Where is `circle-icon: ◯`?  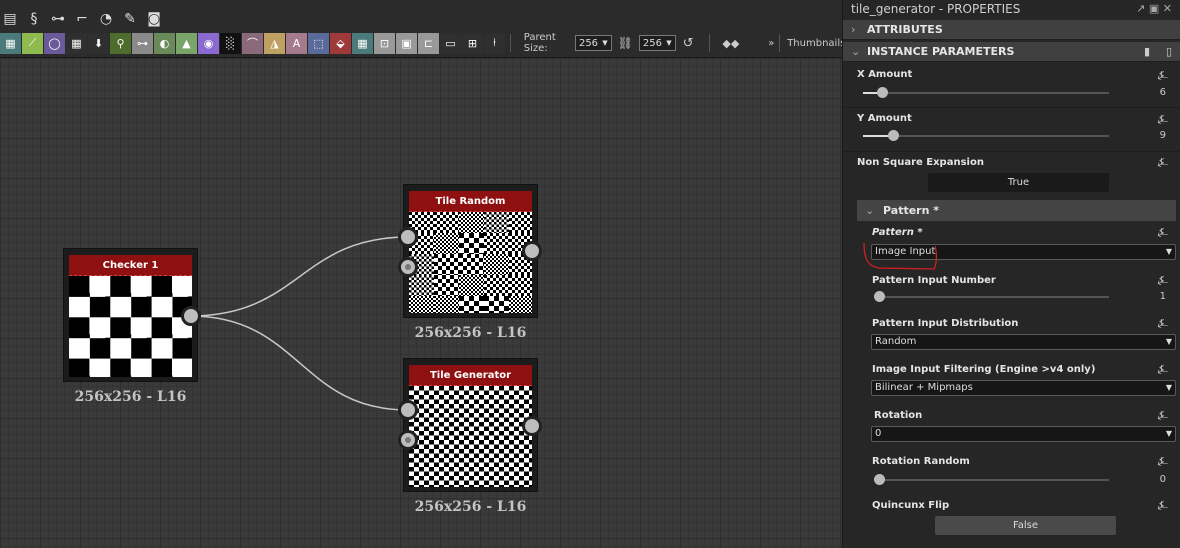
circle-icon: ◯ is located at coordinates (54, 43).